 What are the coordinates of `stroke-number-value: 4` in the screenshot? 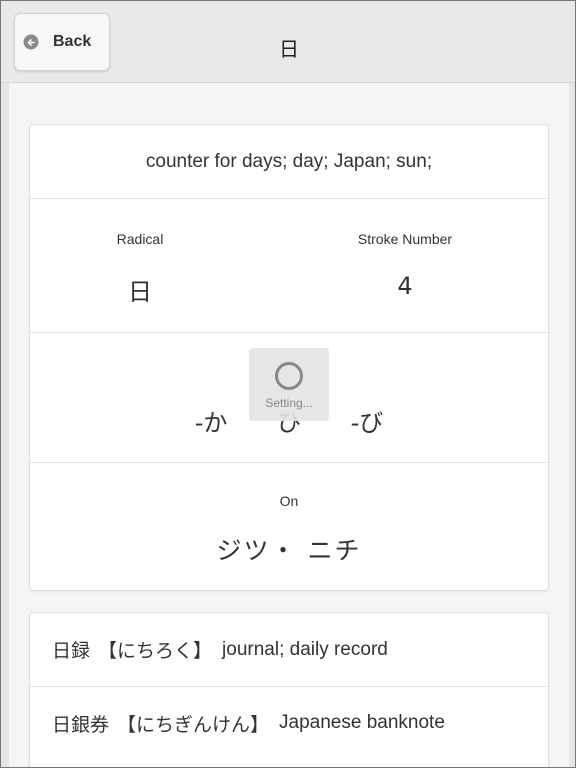 It's located at (405, 286).